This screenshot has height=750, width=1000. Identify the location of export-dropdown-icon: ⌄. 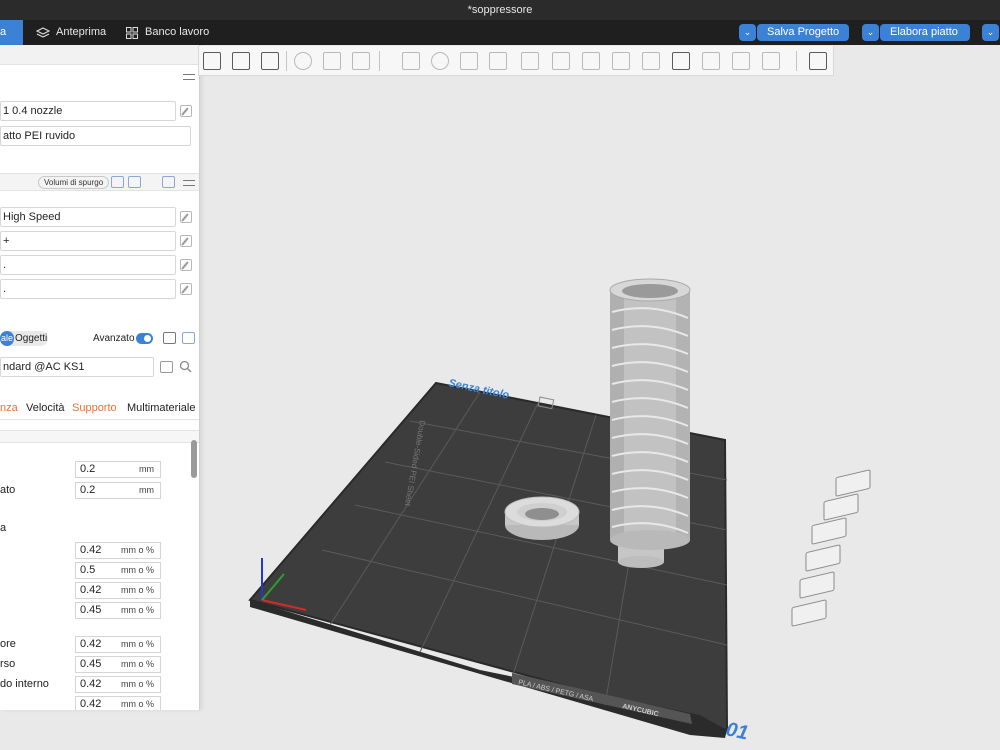
(990, 32).